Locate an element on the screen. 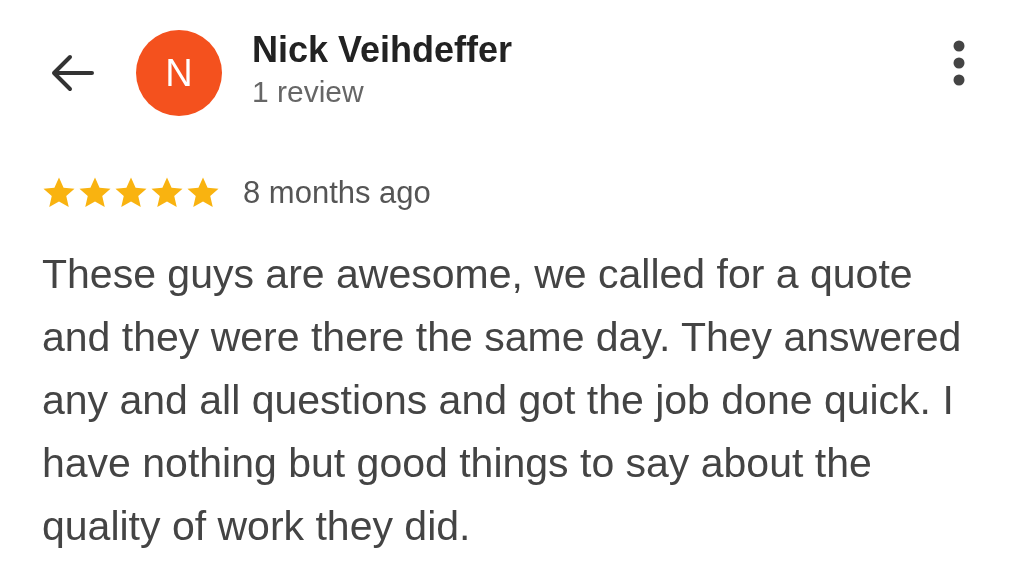 This screenshot has width=1024, height=584. avatar: N is located at coordinates (179, 73).